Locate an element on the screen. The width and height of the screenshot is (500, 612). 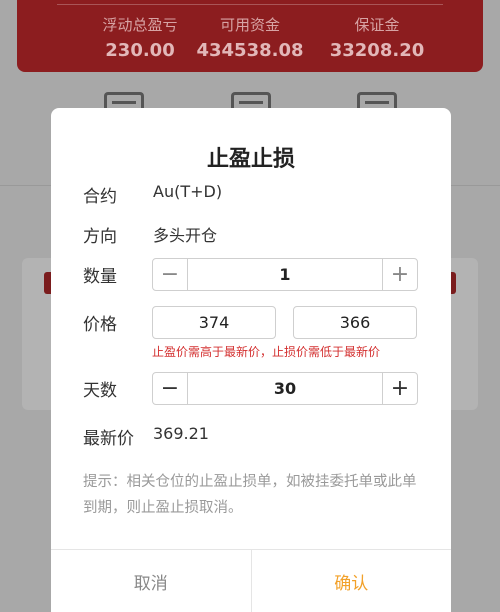
cancel-button: 取消 is located at coordinates (151, 581).